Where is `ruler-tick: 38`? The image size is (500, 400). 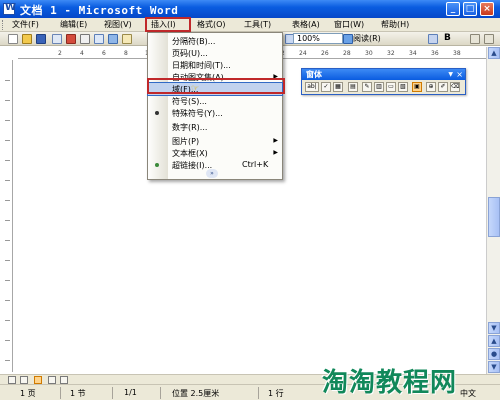
ruler-tick: 38 is located at coordinates (457, 53).